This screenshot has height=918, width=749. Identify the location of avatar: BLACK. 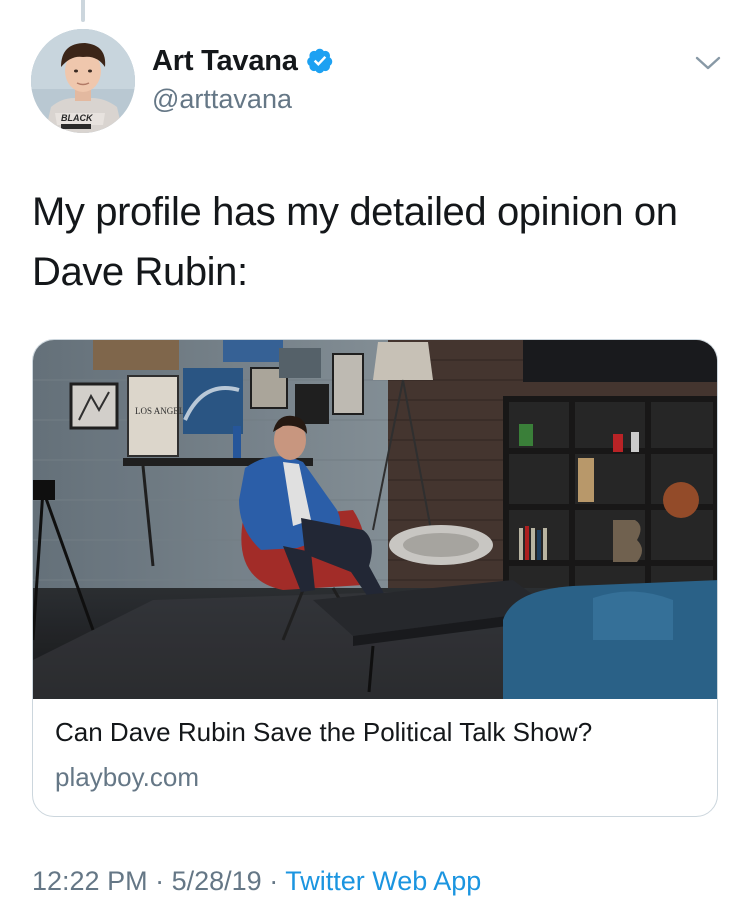
(83, 81).